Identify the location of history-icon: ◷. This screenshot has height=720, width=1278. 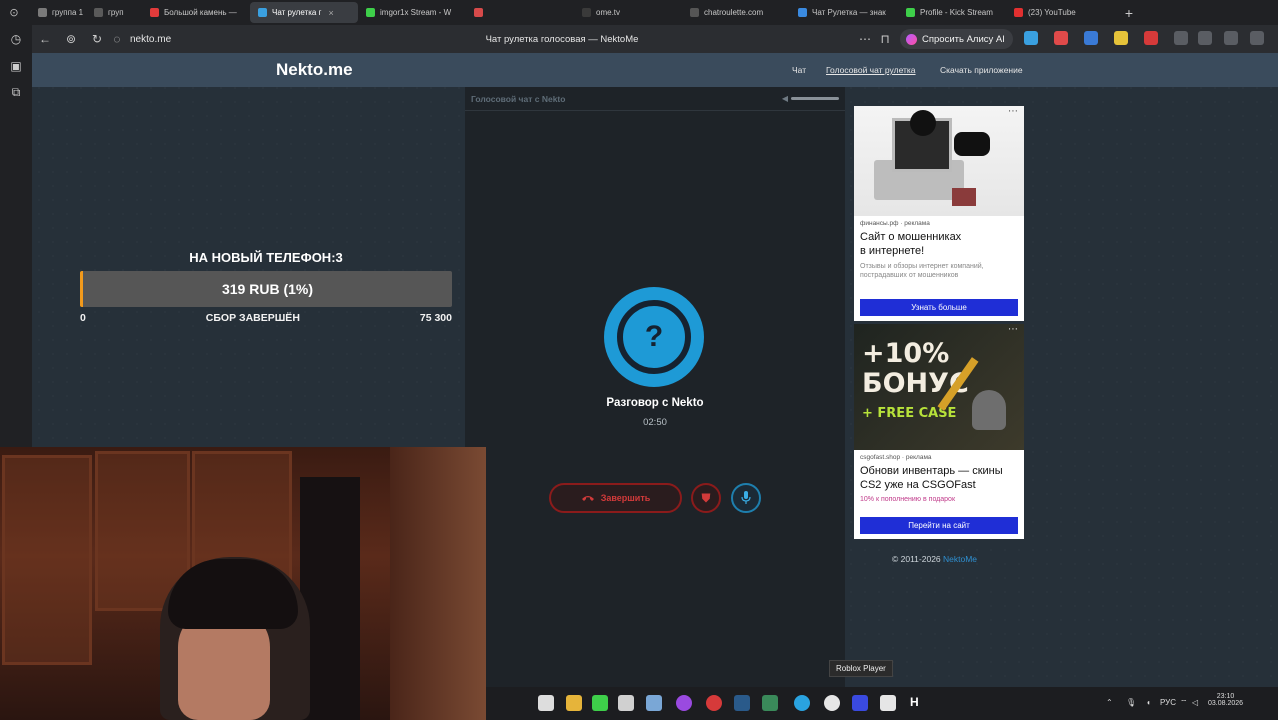
(16, 38).